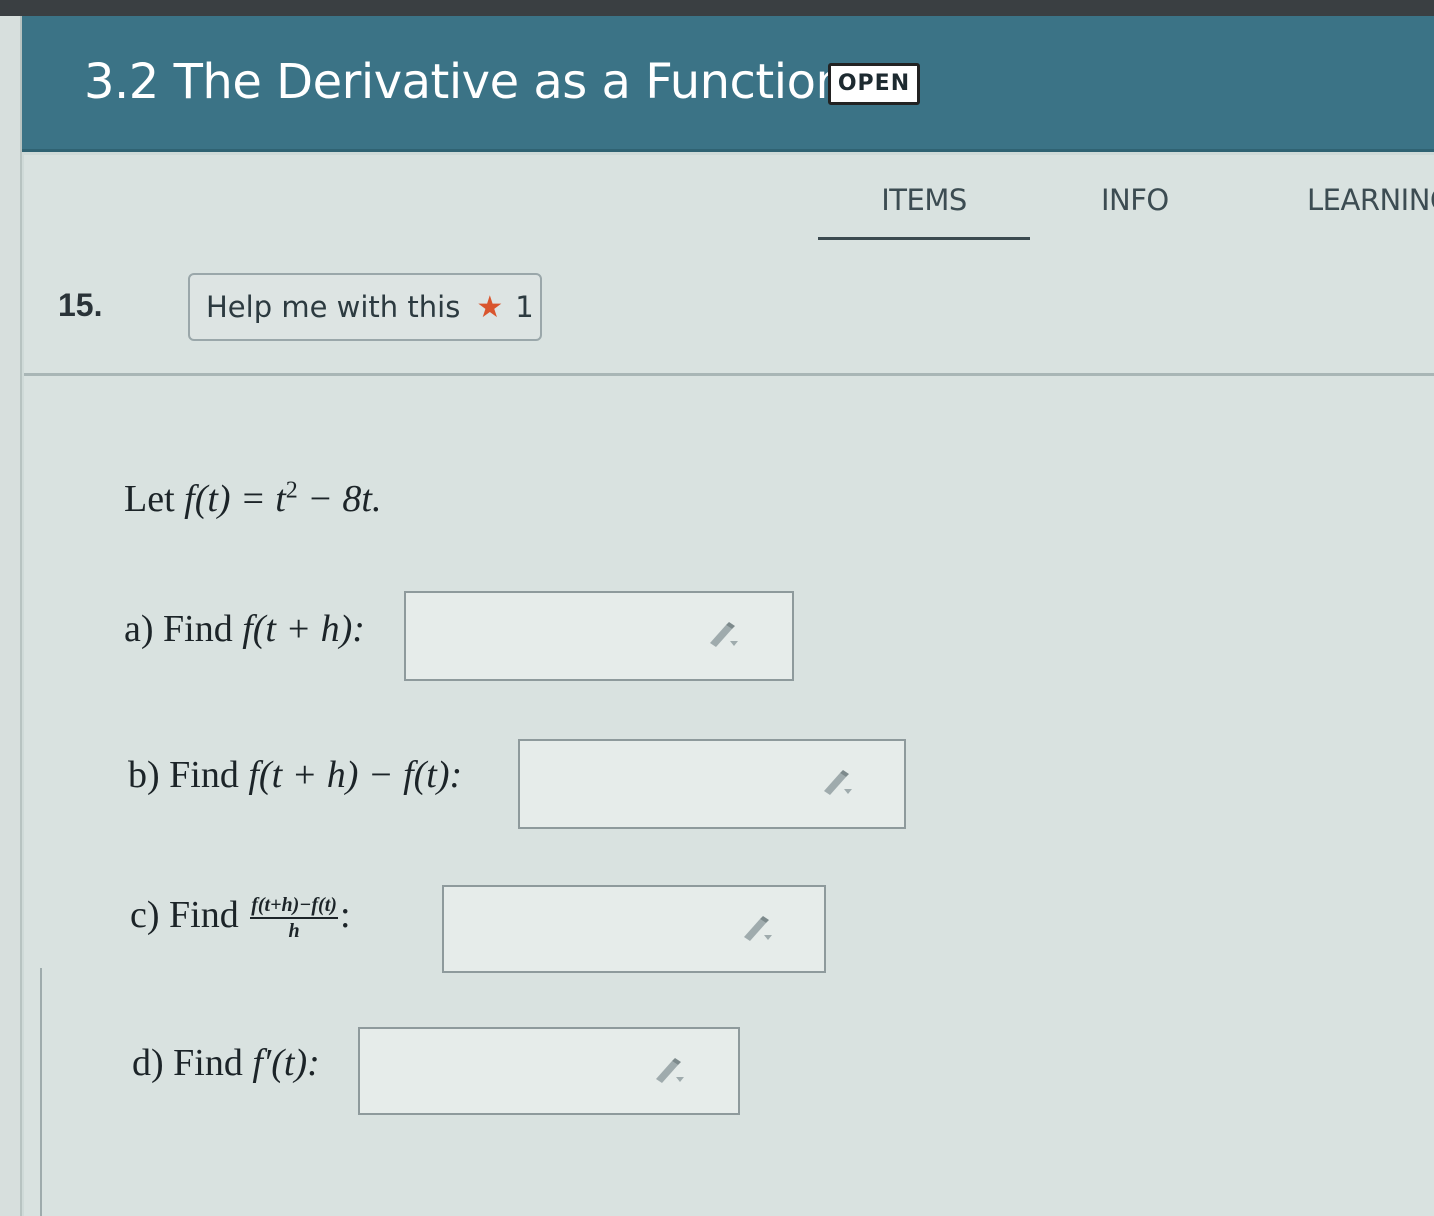  I want to click on statement-prefix: Let, so click(154, 499).